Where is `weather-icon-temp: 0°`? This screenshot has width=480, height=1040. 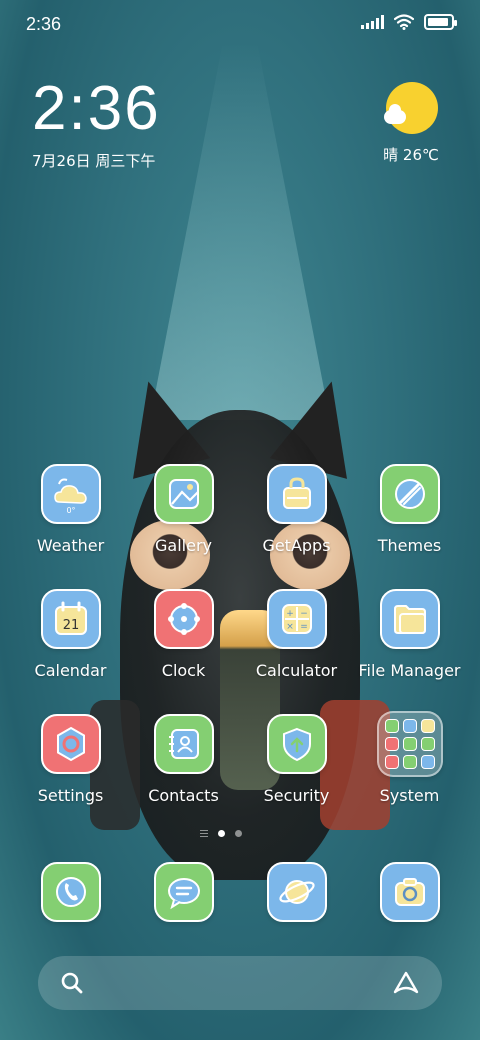 weather-icon-temp: 0° is located at coordinates (70, 510).